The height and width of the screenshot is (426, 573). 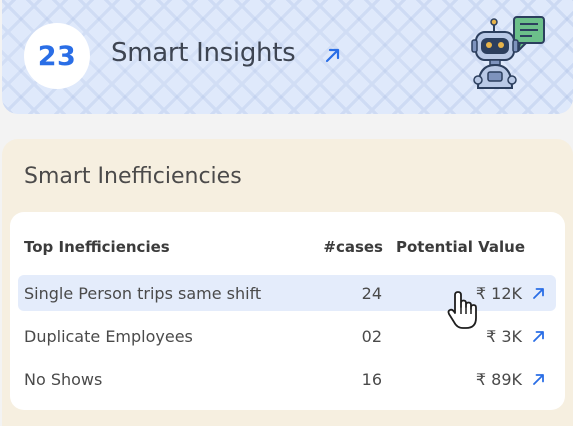 I want to click on column-header-top-inefficiencies: Top Inefficiencies, so click(x=97, y=247).